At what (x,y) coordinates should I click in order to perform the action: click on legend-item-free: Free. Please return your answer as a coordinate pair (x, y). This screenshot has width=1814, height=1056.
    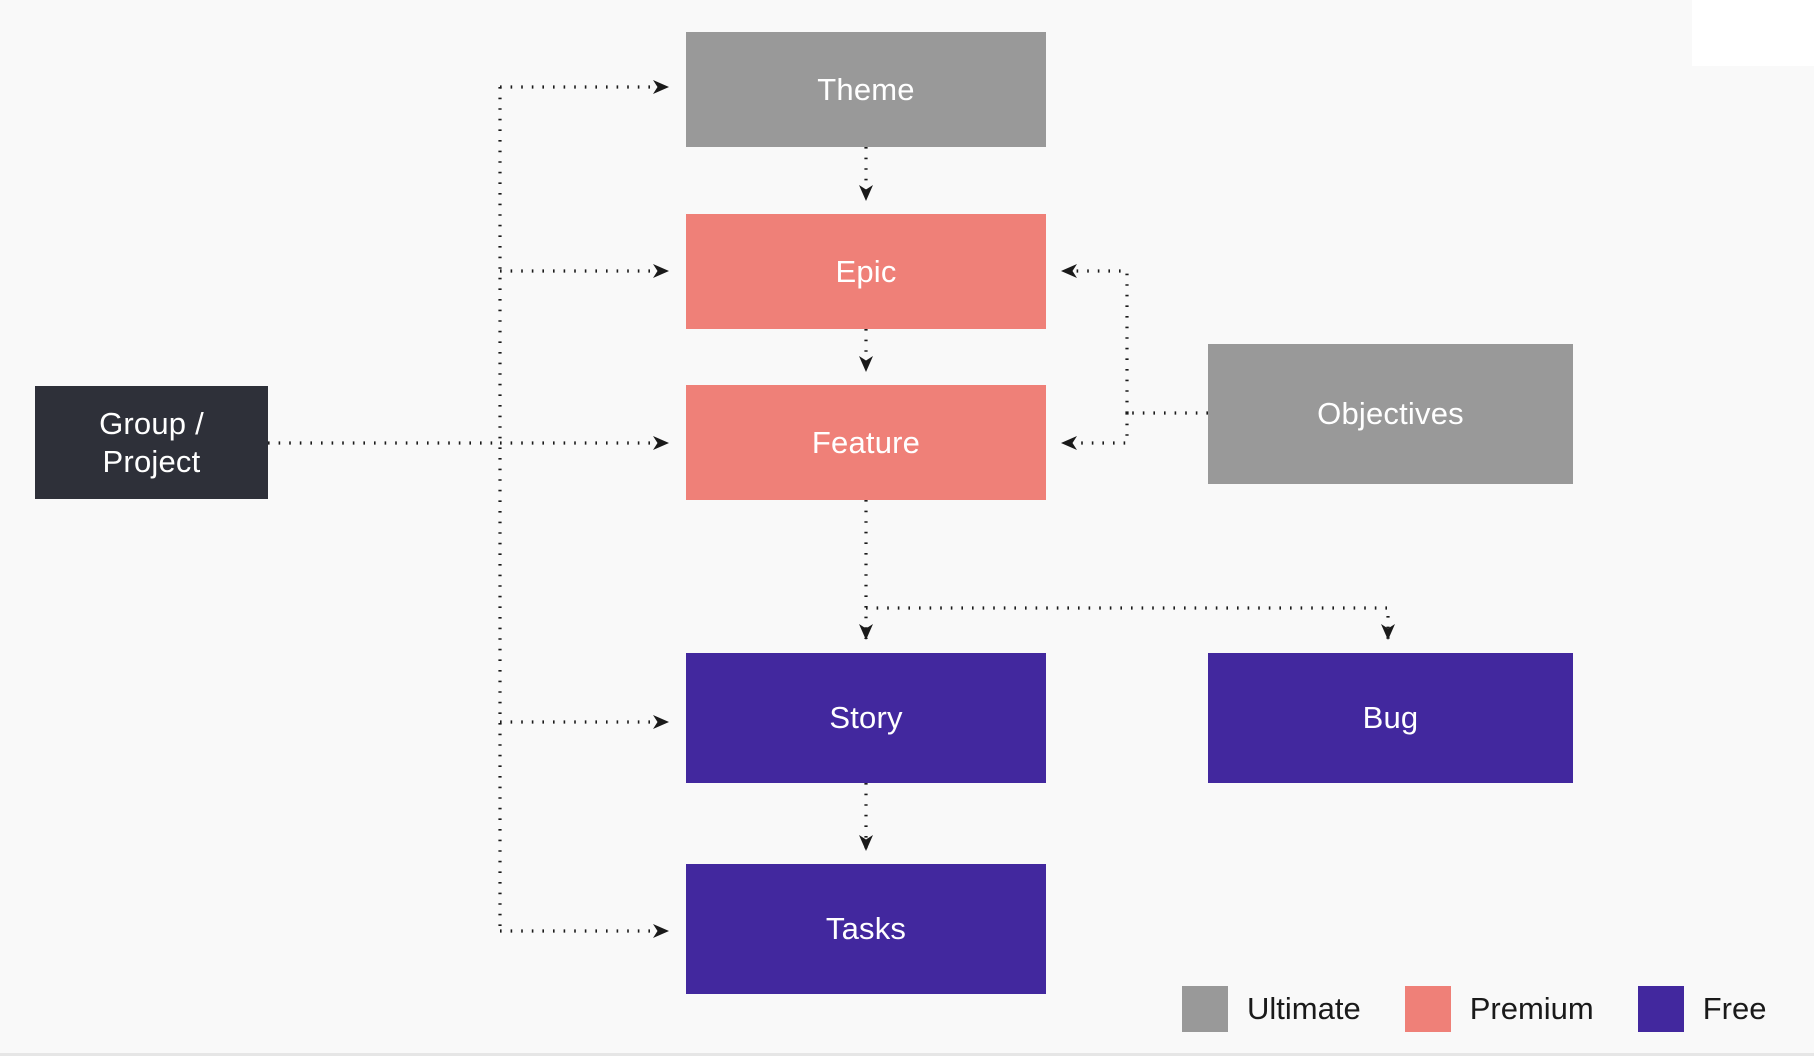
    Looking at the image, I should click on (1702, 1009).